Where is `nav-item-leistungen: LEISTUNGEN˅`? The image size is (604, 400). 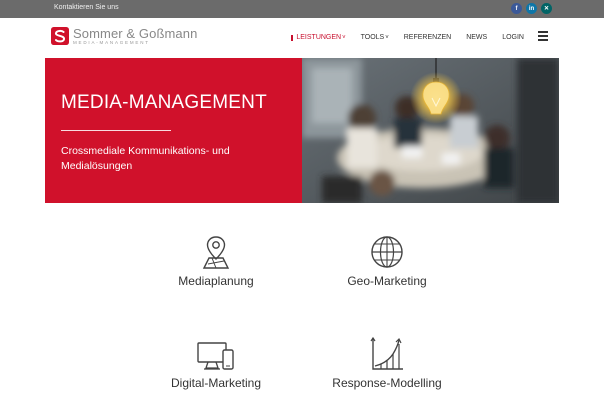
nav-item-leistungen: LEISTUNGEN˅ is located at coordinates (318, 37).